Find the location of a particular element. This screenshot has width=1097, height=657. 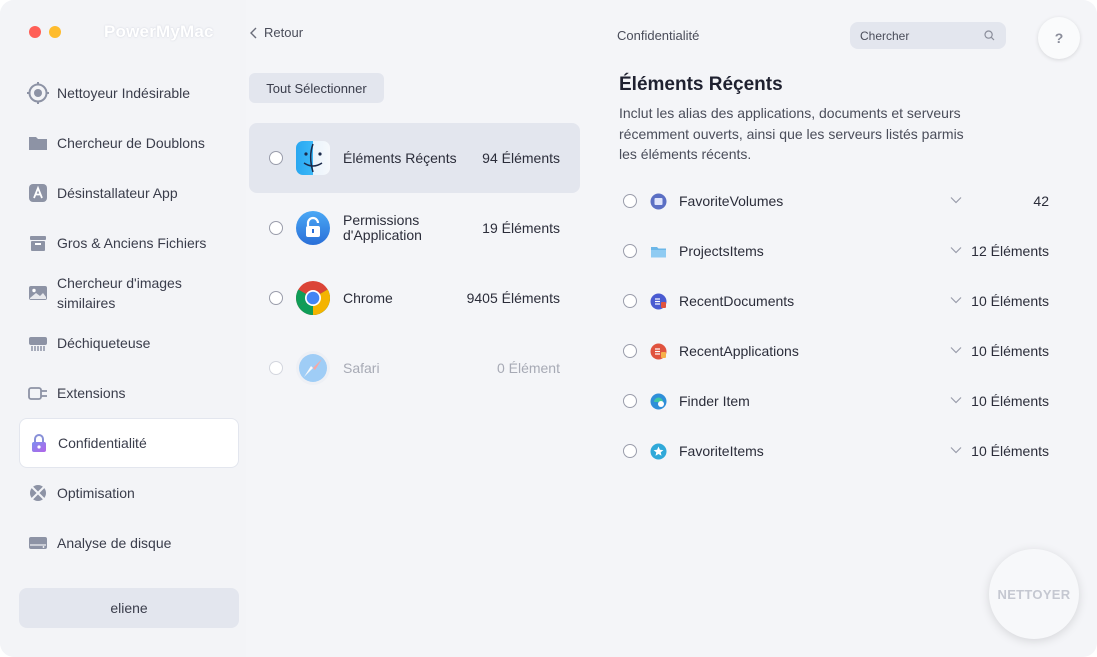

sidebar-item-large-old-files: Gros & Anciens Fichiers is located at coordinates (129, 243).